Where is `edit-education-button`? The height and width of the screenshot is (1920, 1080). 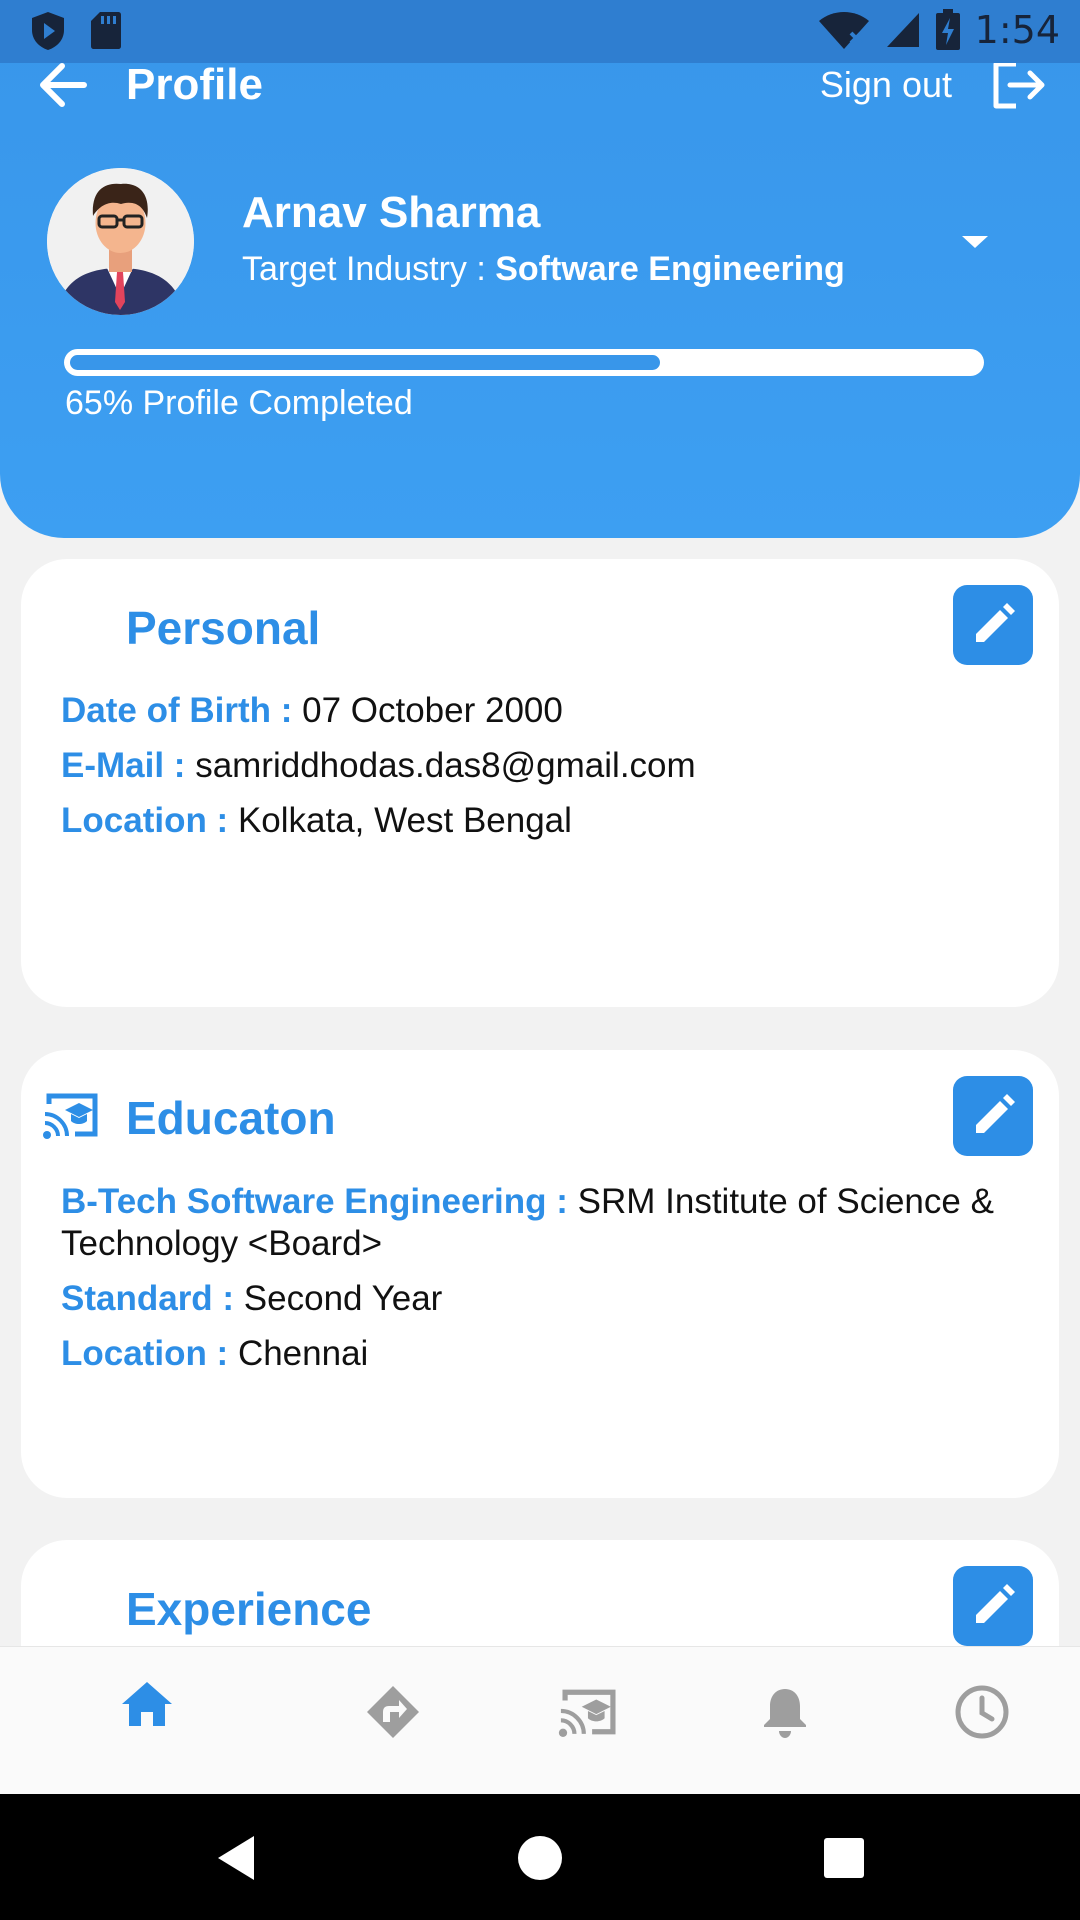
edit-education-button is located at coordinates (993, 1116).